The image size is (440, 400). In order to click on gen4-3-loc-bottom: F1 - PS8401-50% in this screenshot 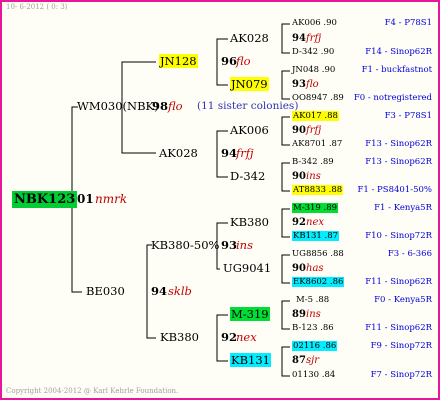, I will do `click(394, 190)`.